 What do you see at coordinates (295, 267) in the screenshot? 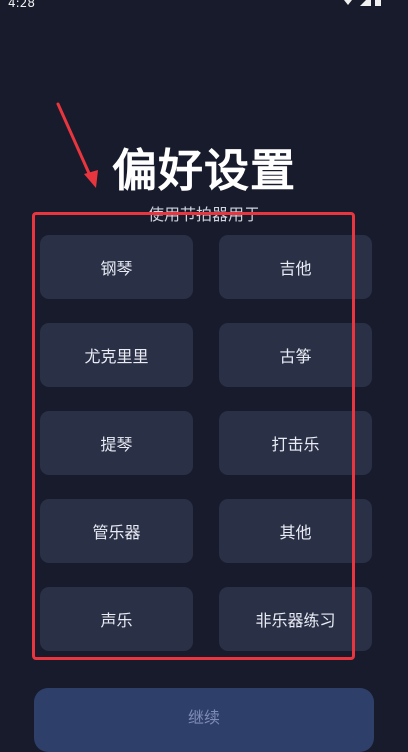
I see `option-guitar-button: 吉他` at bounding box center [295, 267].